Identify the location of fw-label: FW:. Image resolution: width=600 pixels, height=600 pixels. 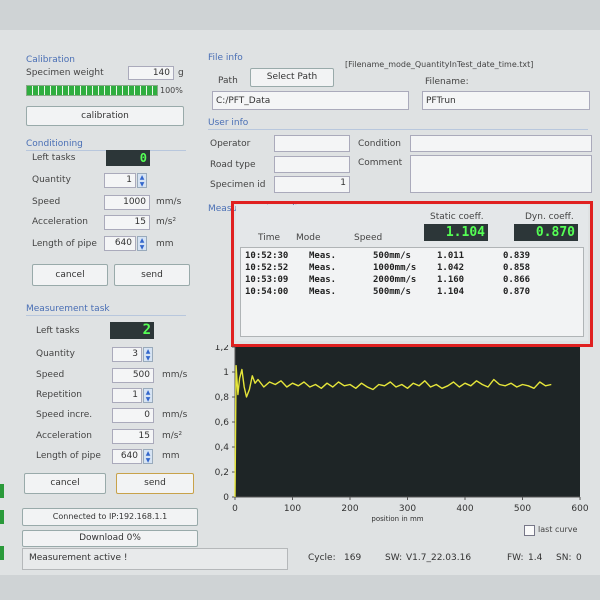
(515, 558).